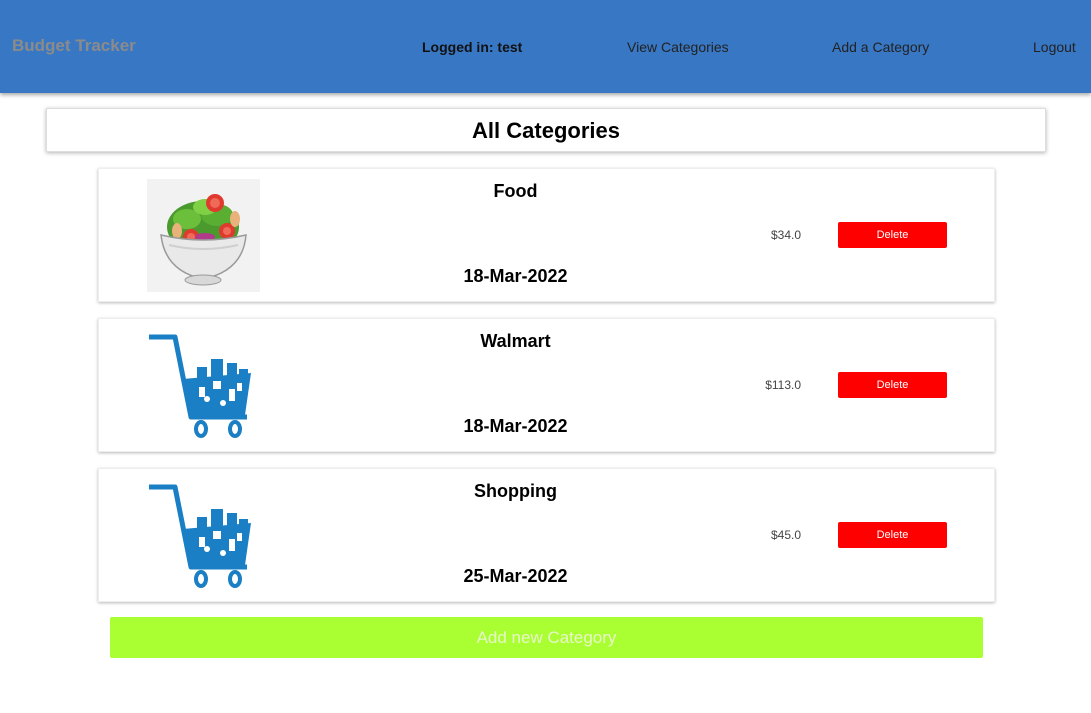 The image size is (1091, 713). What do you see at coordinates (880, 47) in the screenshot?
I see `nav-add-category-link: Add a Category` at bounding box center [880, 47].